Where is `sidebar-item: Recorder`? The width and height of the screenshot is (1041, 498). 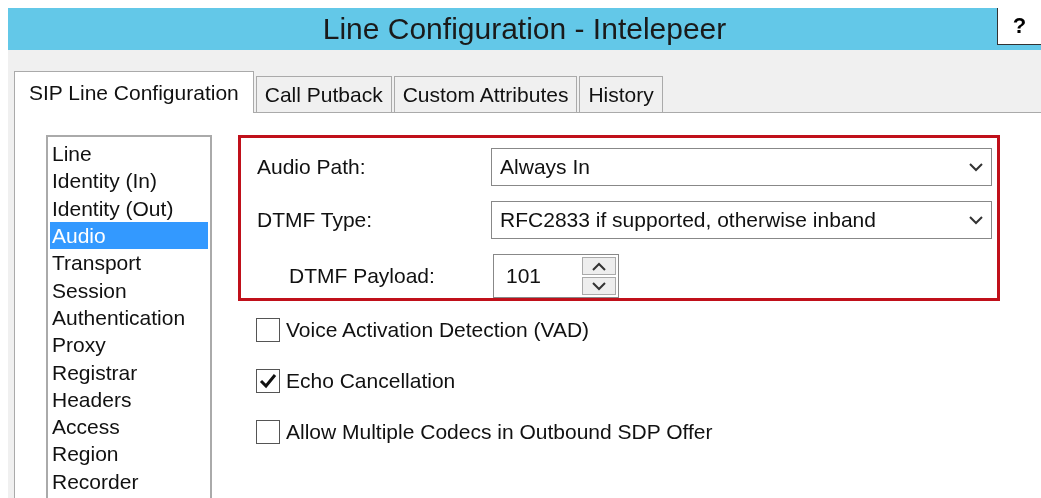
sidebar-item: Recorder is located at coordinates (129, 481).